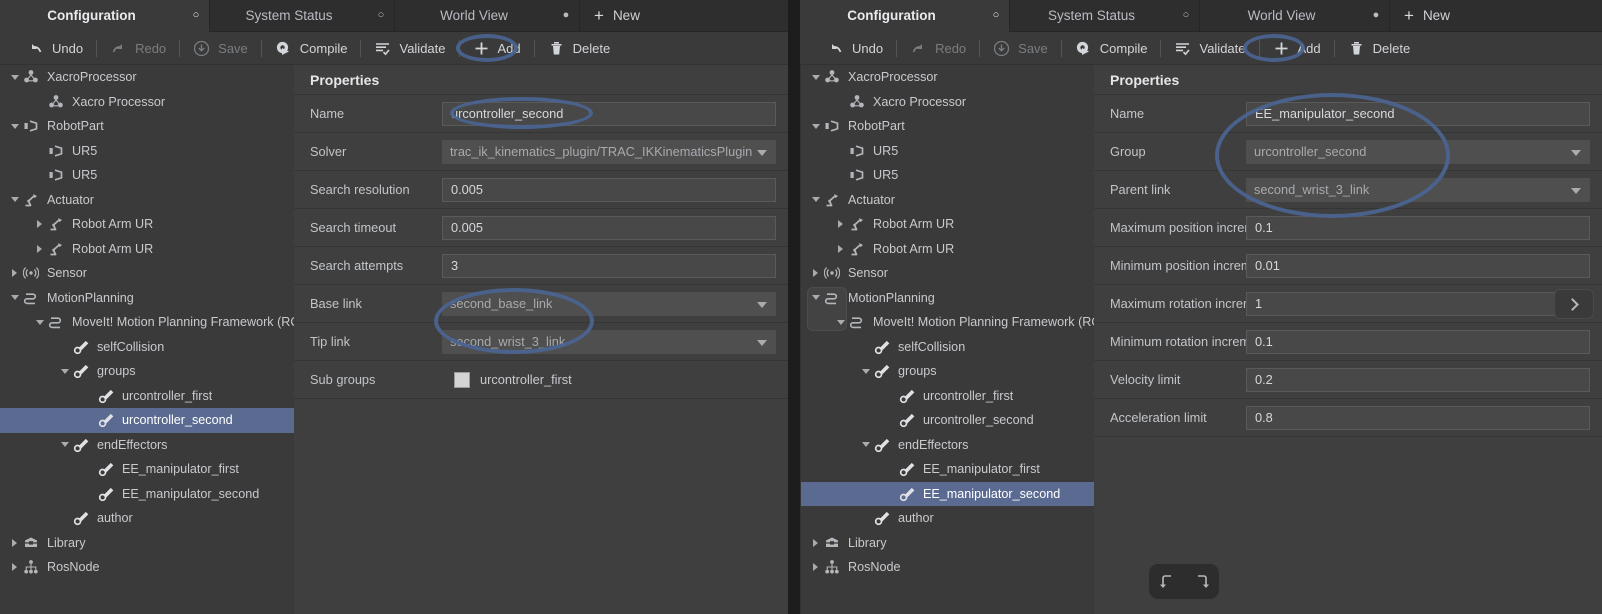 The image size is (1602, 614). I want to click on property-dropdown-tip-link: second_wrist_3_link, so click(609, 341).